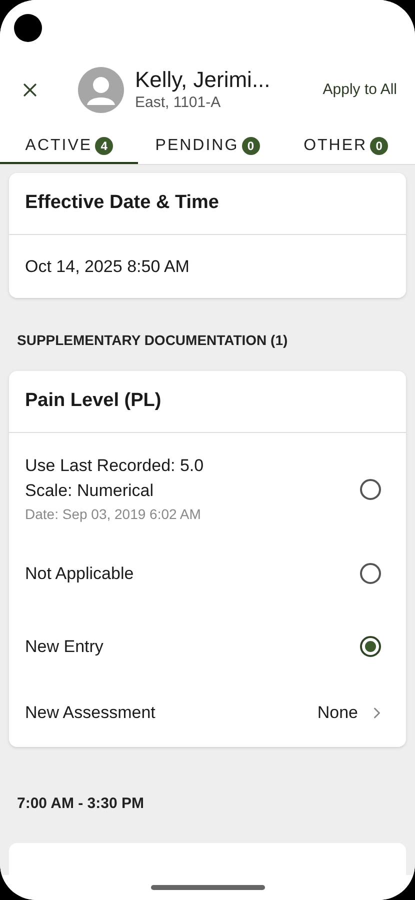  Describe the element at coordinates (89, 491) in the screenshot. I see `option-label: Scale: Numerical` at that location.